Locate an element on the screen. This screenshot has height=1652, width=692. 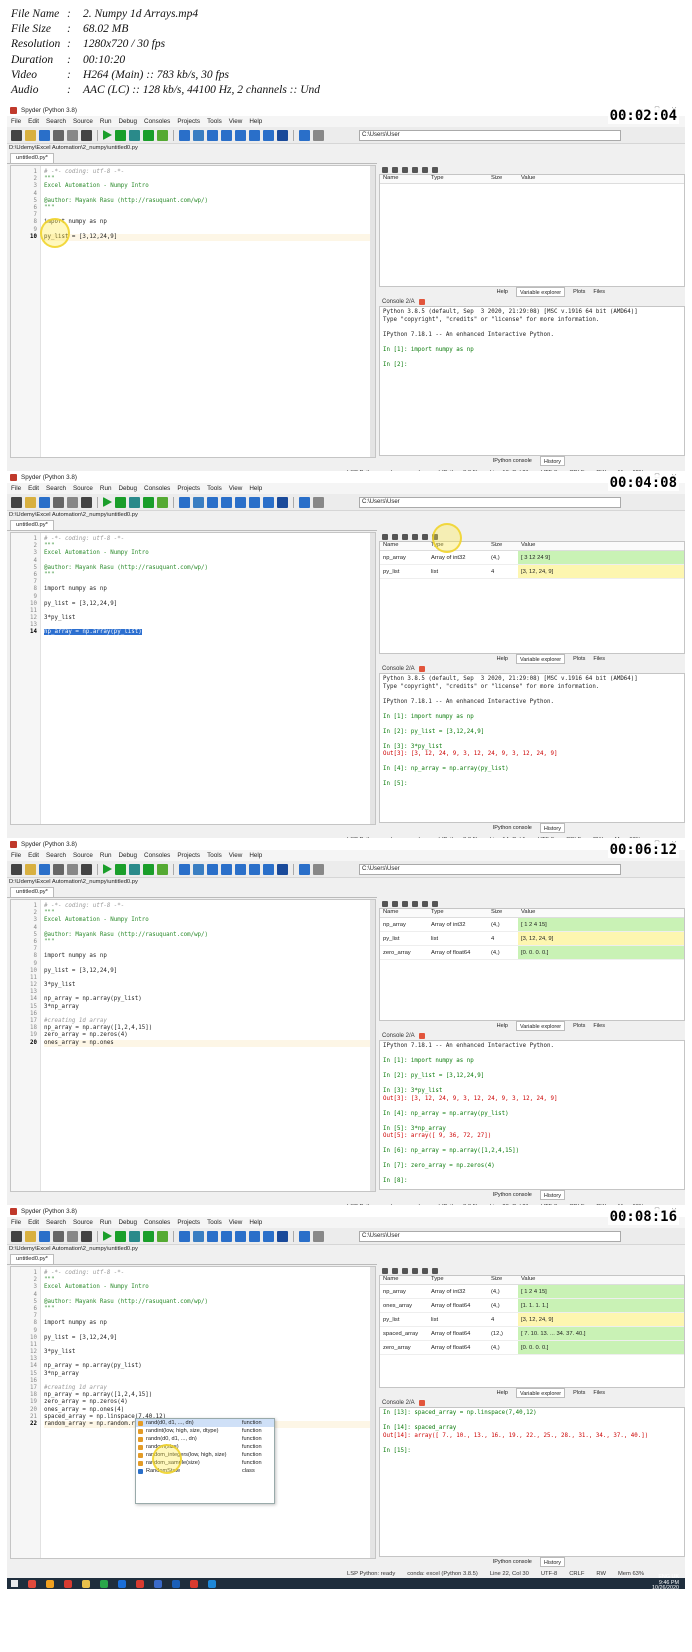
wrench-icon is located at coordinates (304, 135).